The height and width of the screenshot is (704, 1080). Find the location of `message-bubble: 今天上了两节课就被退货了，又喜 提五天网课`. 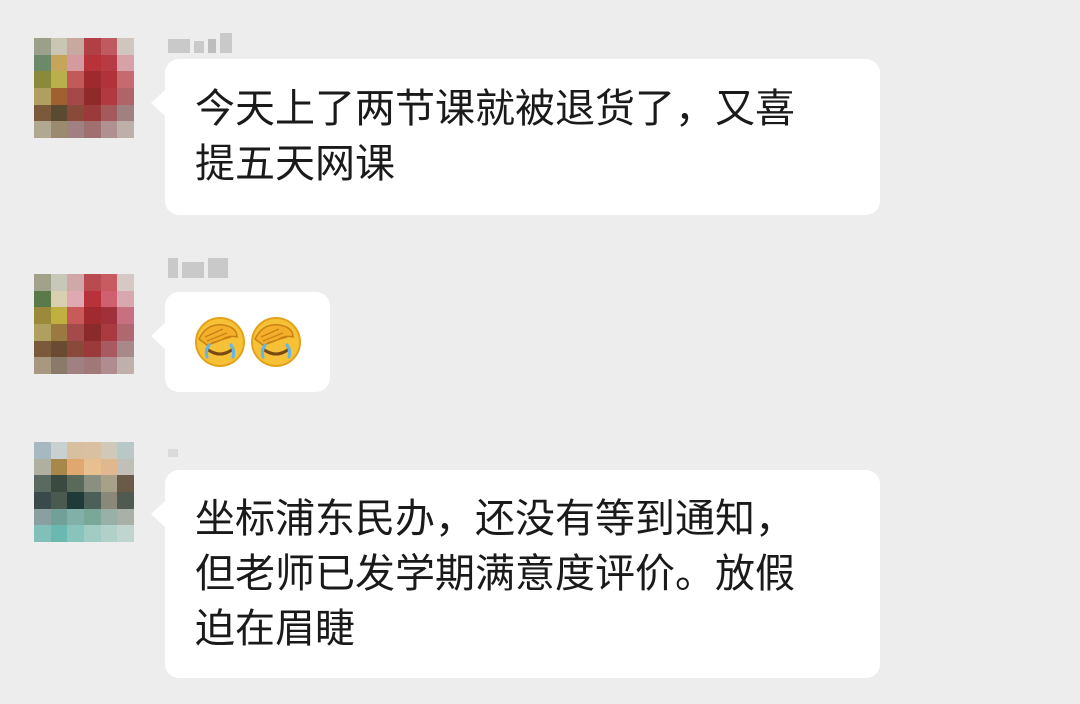

message-bubble: 今天上了两节课就被退货了，又喜 提五天网课 is located at coordinates (515, 137).